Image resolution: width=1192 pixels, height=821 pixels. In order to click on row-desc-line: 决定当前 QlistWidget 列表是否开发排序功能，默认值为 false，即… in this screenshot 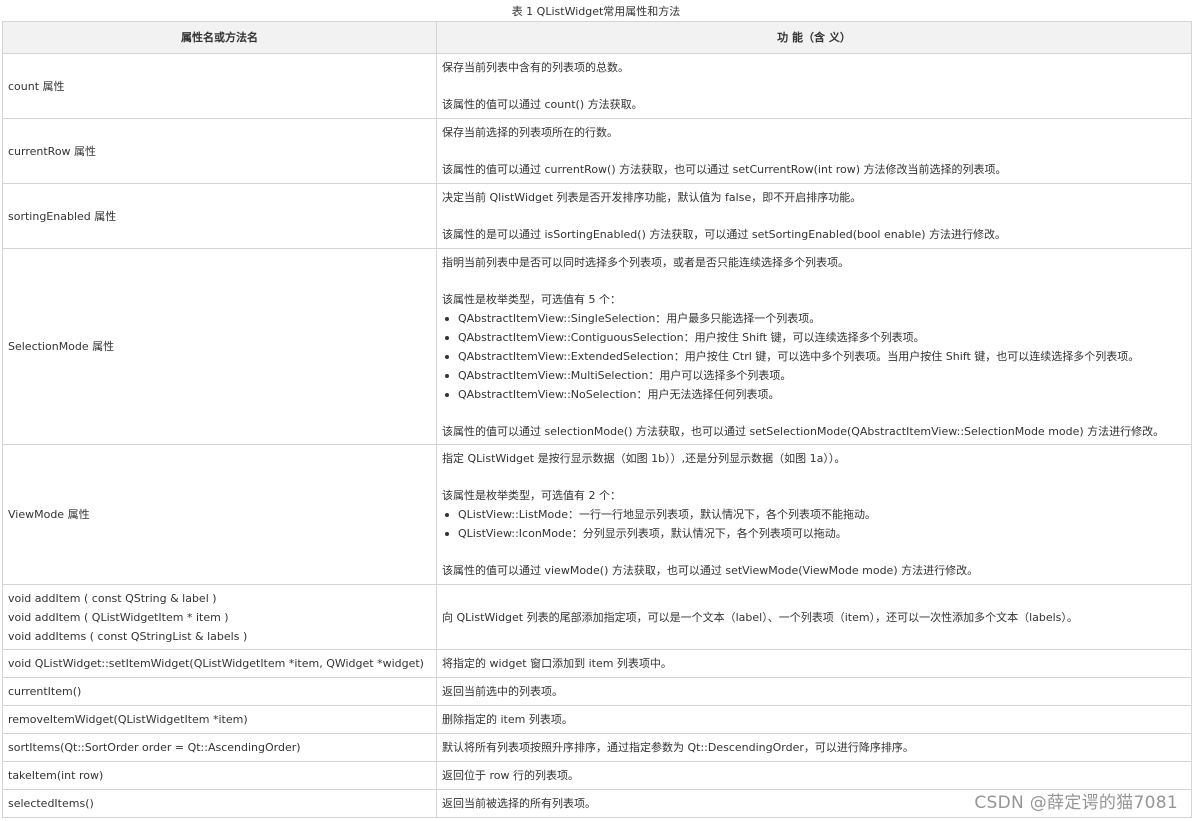, I will do `click(652, 197)`.